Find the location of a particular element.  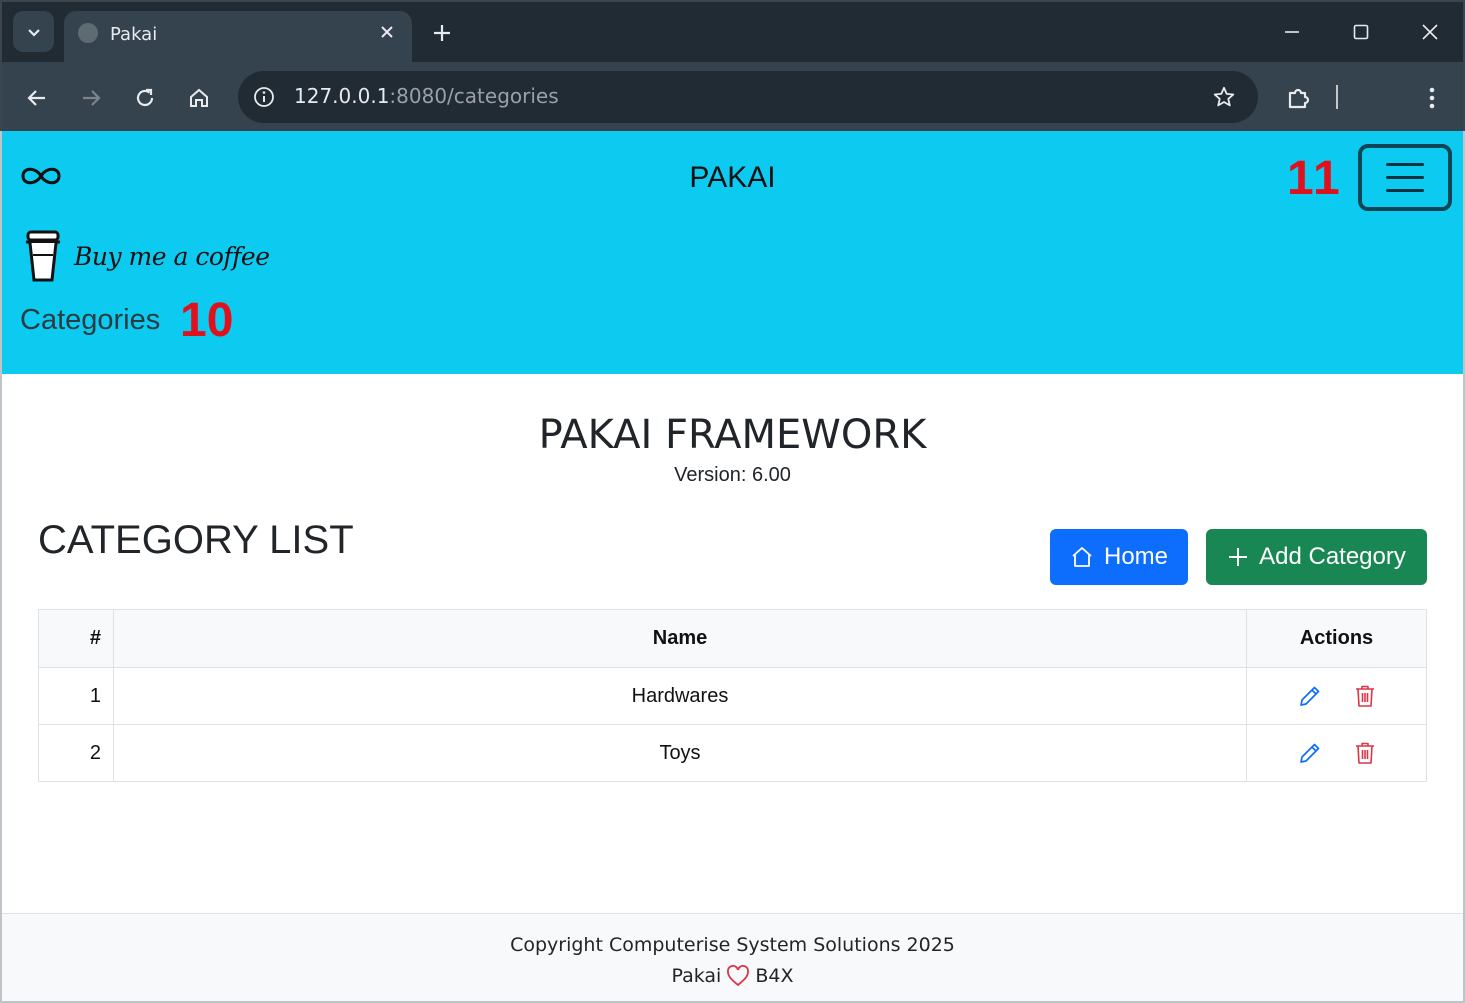

footer-b4x-label: B4X is located at coordinates (774, 976).